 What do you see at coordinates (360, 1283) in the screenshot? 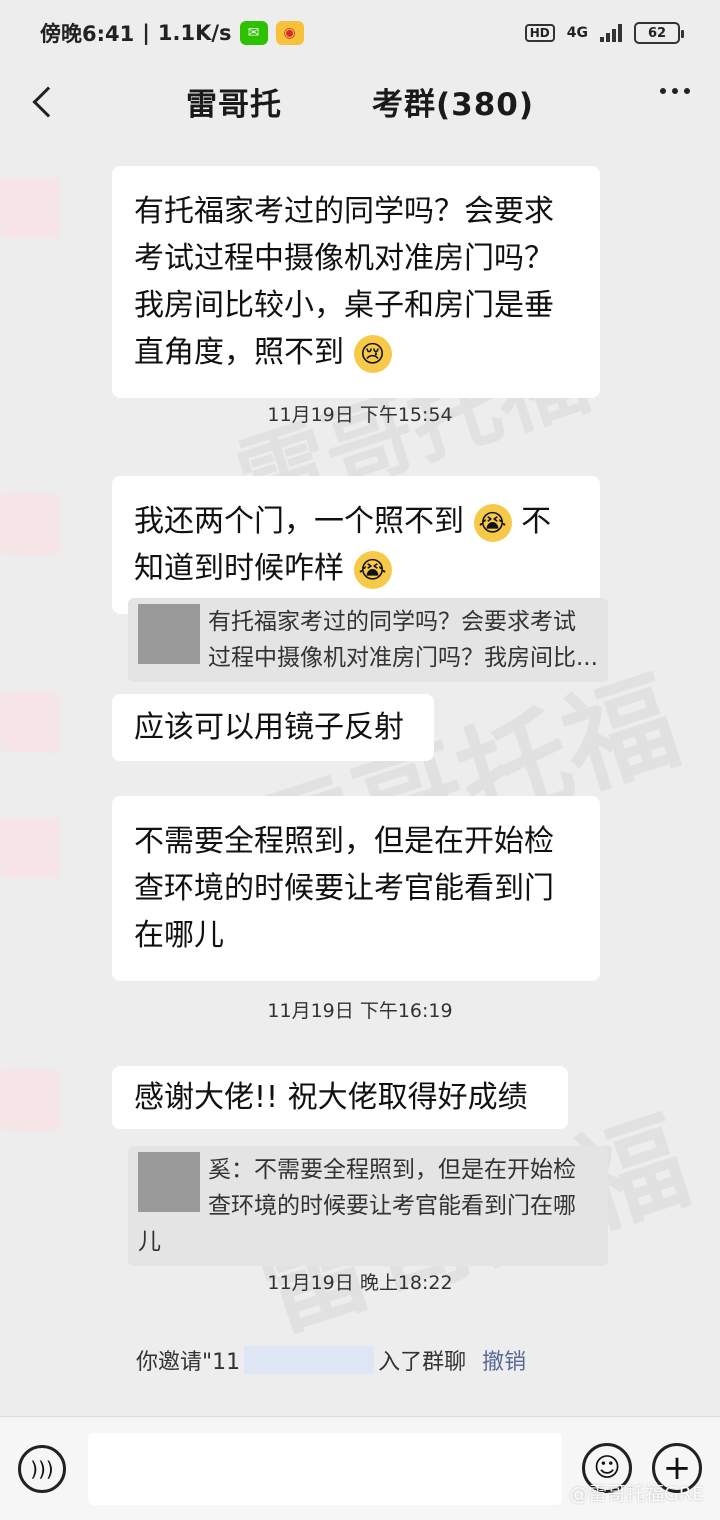
I see `timestamp: 11月19日 晚上18:22` at bounding box center [360, 1283].